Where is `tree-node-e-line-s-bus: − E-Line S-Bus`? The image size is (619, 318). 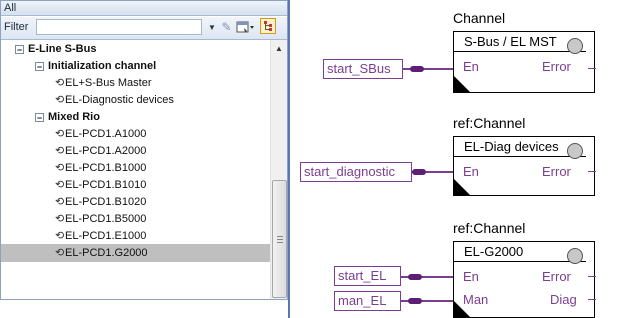
tree-node-e-line-s-bus: − E-Line S-Bus is located at coordinates (55, 49).